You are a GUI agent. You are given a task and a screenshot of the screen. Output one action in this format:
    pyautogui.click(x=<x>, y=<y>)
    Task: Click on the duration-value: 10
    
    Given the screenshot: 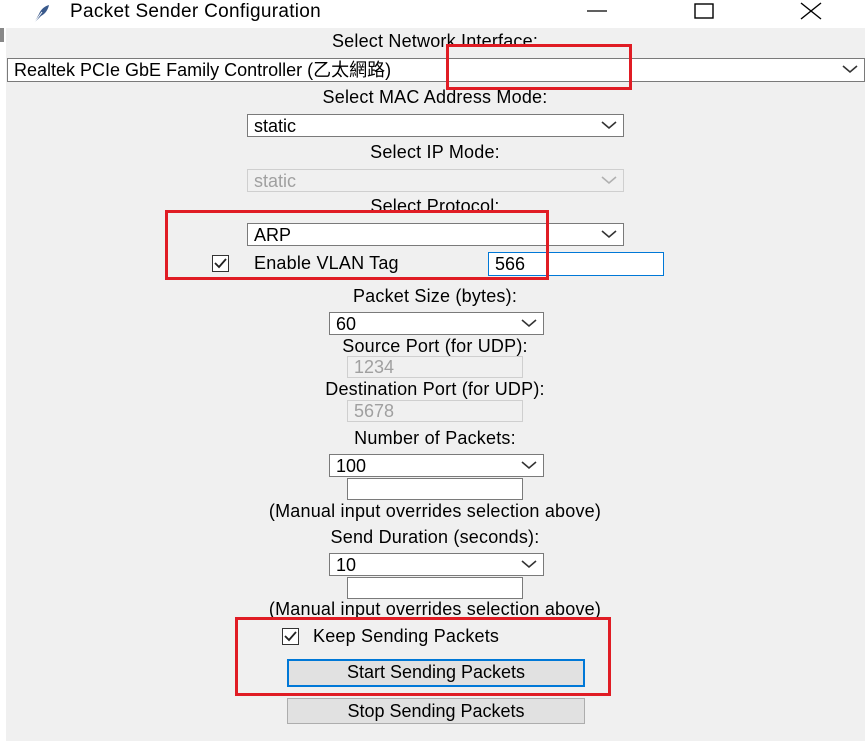 What is the action you would take?
    pyautogui.click(x=346, y=565)
    